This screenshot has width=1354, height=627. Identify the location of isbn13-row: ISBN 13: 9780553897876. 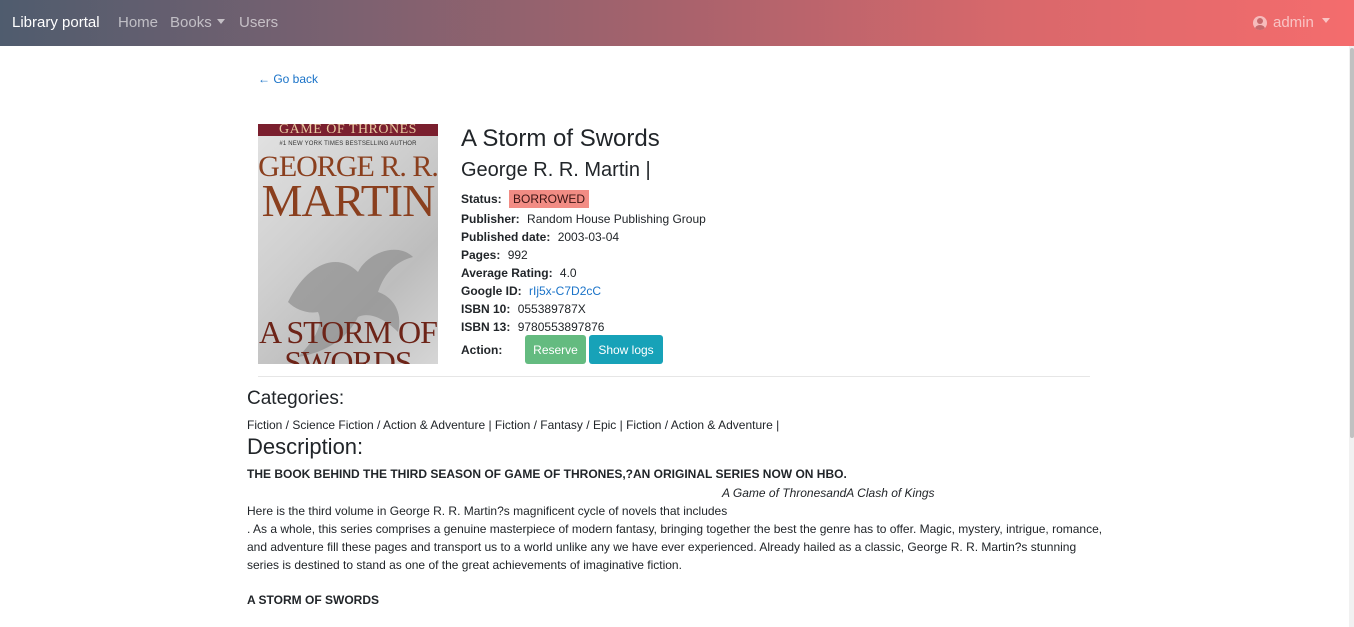
(532, 327).